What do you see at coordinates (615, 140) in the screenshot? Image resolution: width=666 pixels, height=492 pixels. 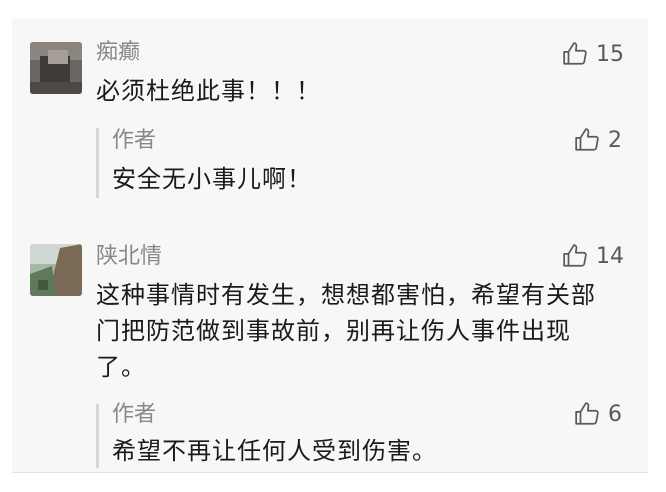 I see `like-count: 2` at bounding box center [615, 140].